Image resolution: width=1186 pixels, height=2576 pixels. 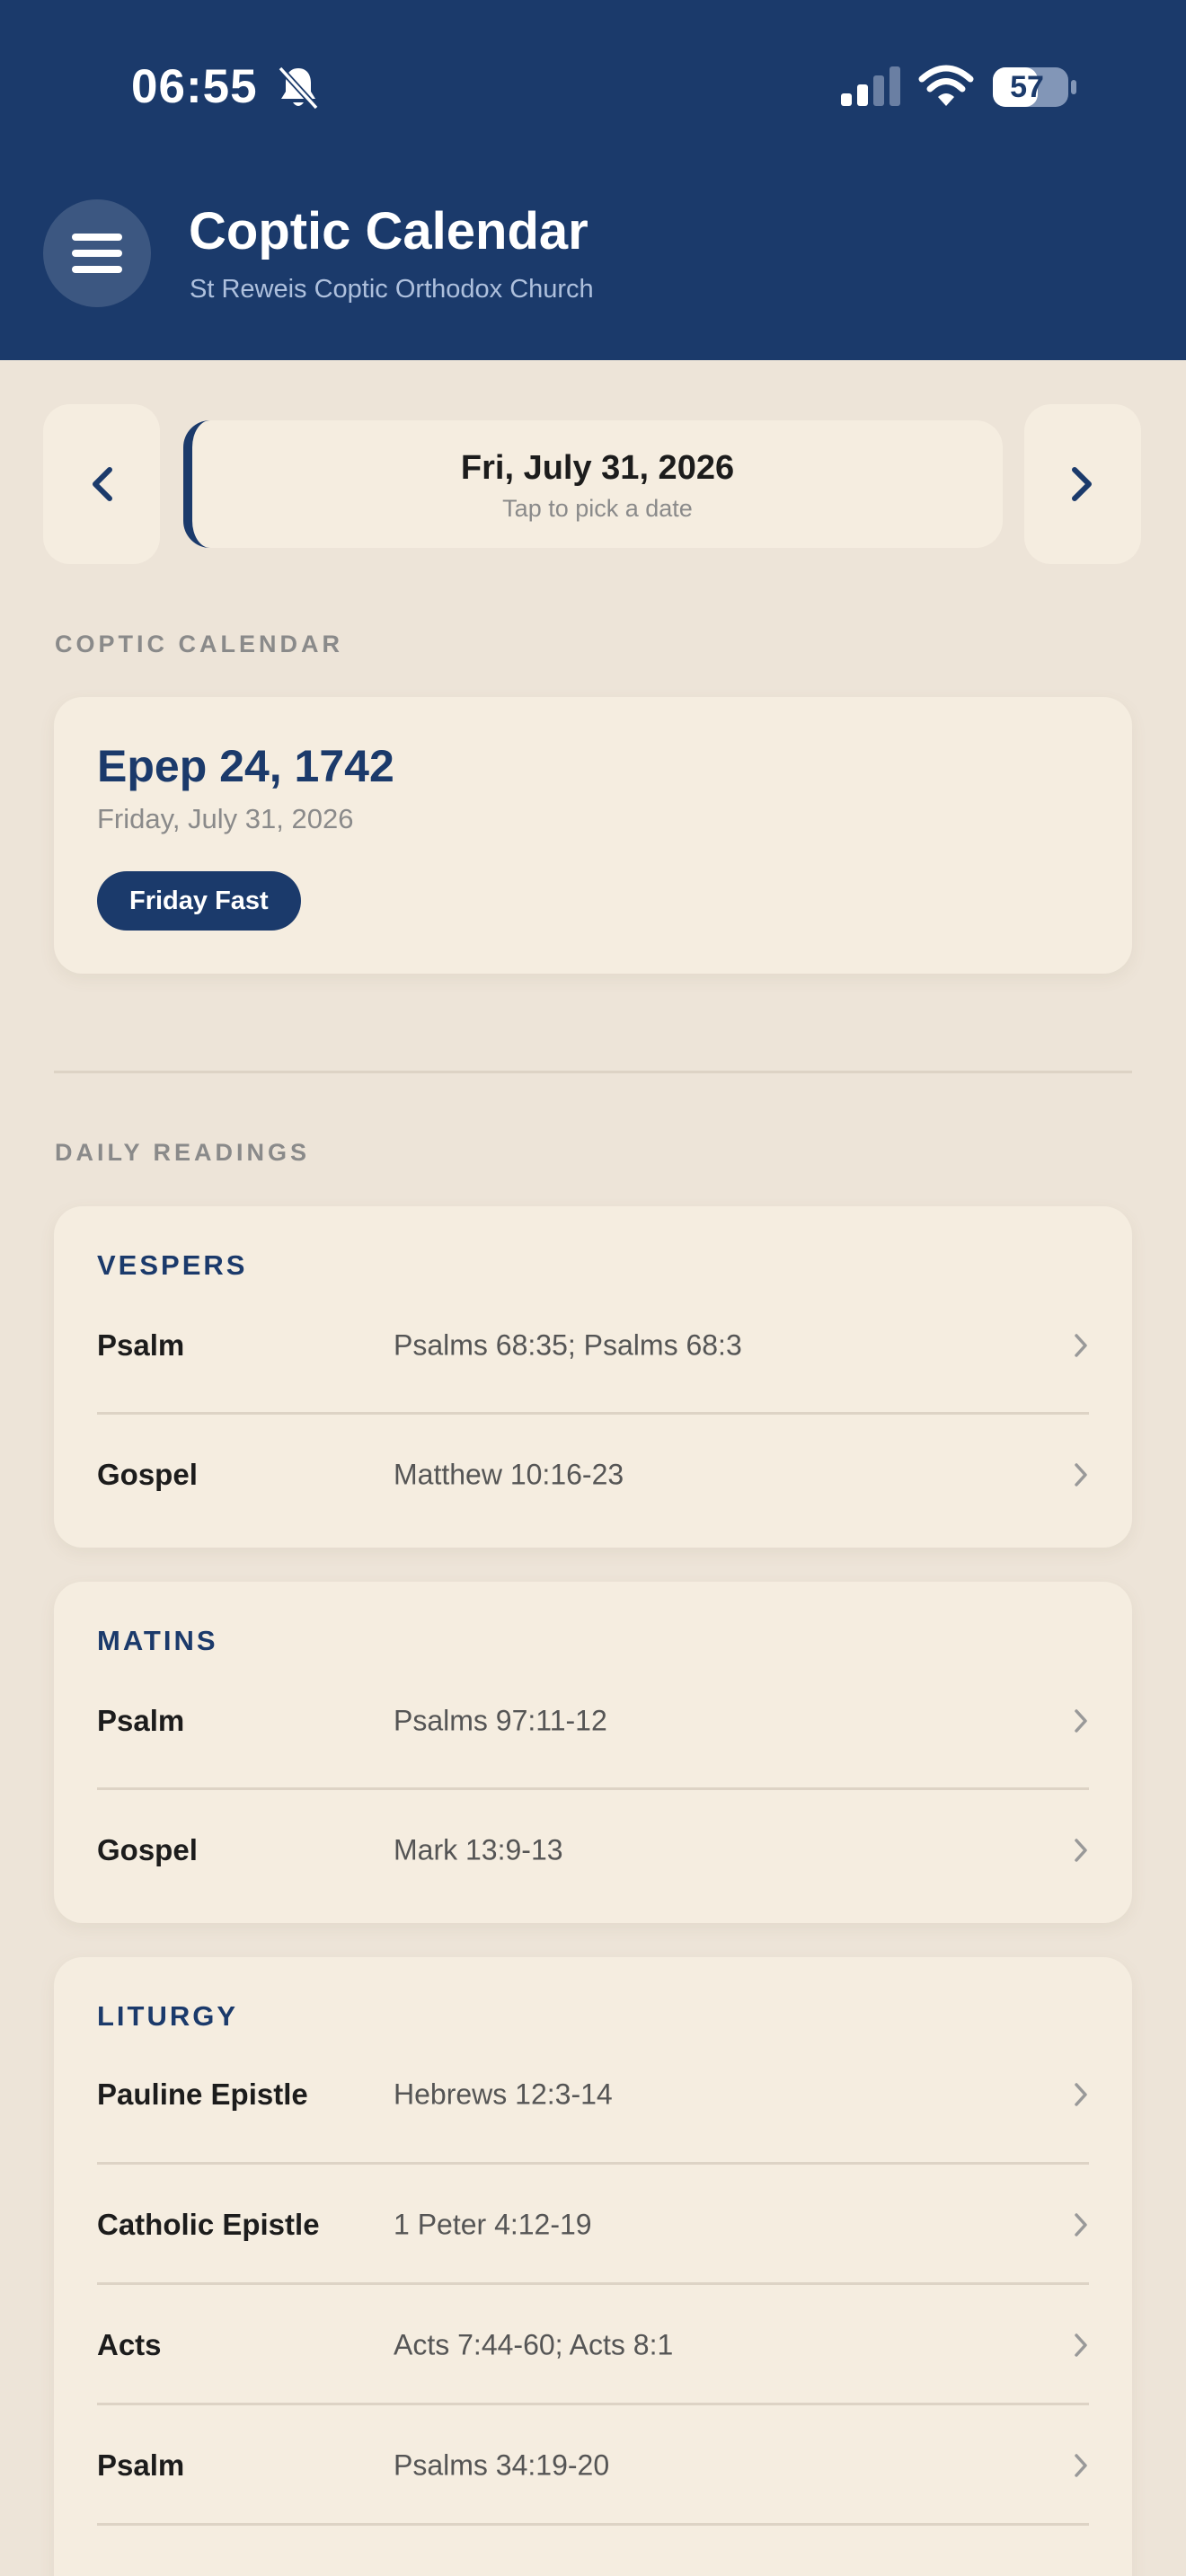 I want to click on reading-label: Acts, so click(x=129, y=2344).